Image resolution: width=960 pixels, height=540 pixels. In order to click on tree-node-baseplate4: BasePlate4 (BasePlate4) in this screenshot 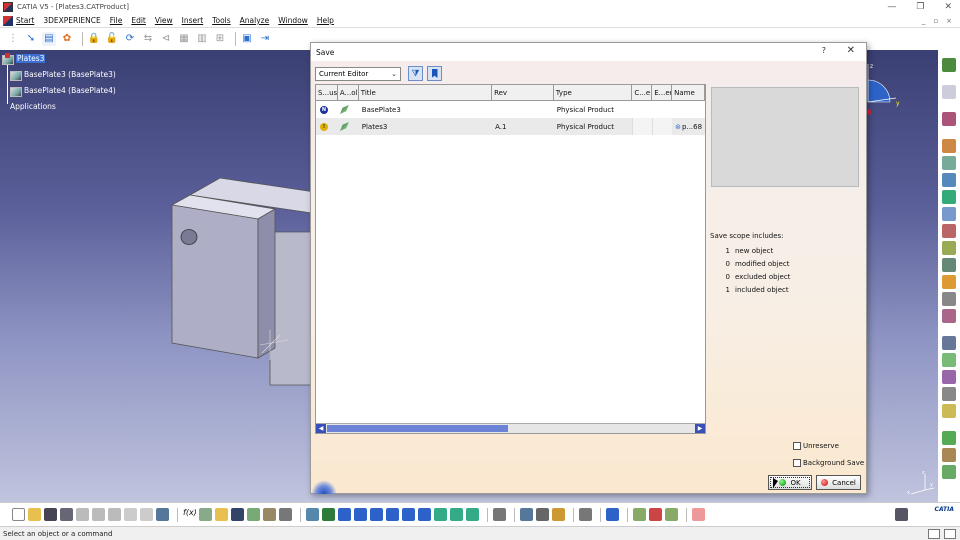, I will do `click(59, 90)`.